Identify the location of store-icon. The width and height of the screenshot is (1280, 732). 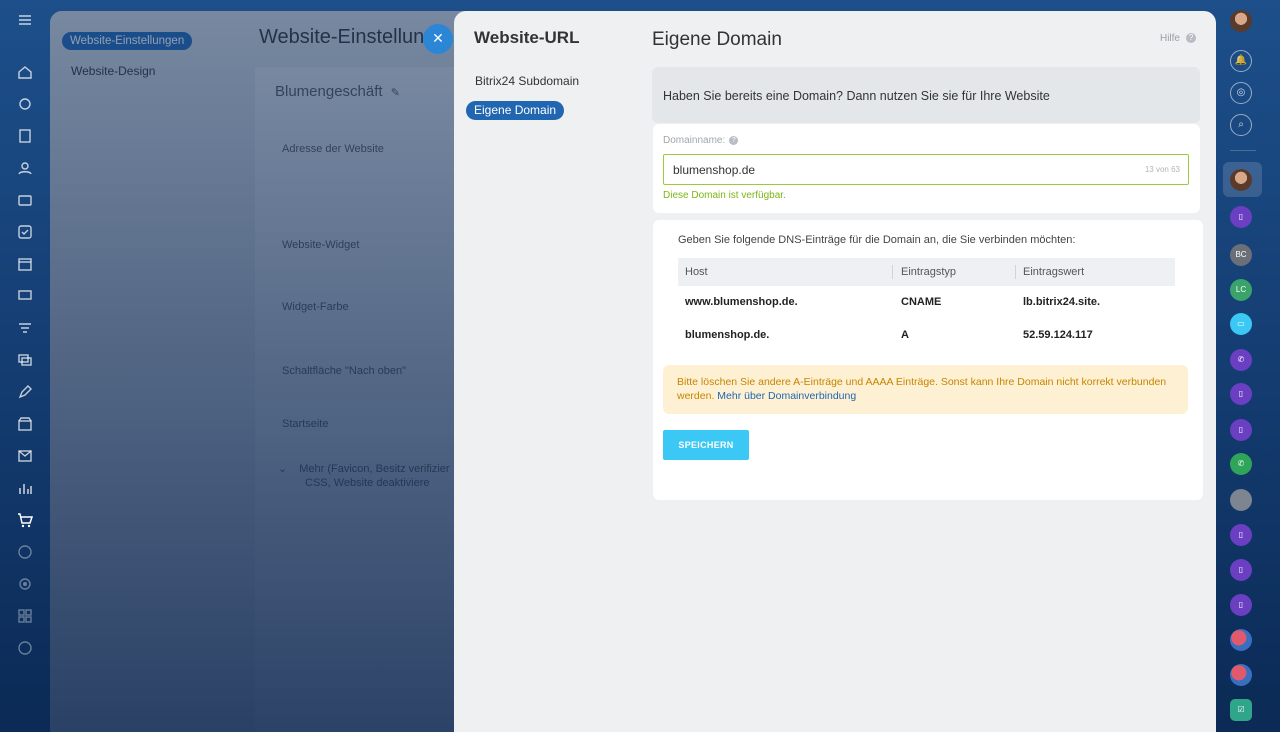
(25, 424).